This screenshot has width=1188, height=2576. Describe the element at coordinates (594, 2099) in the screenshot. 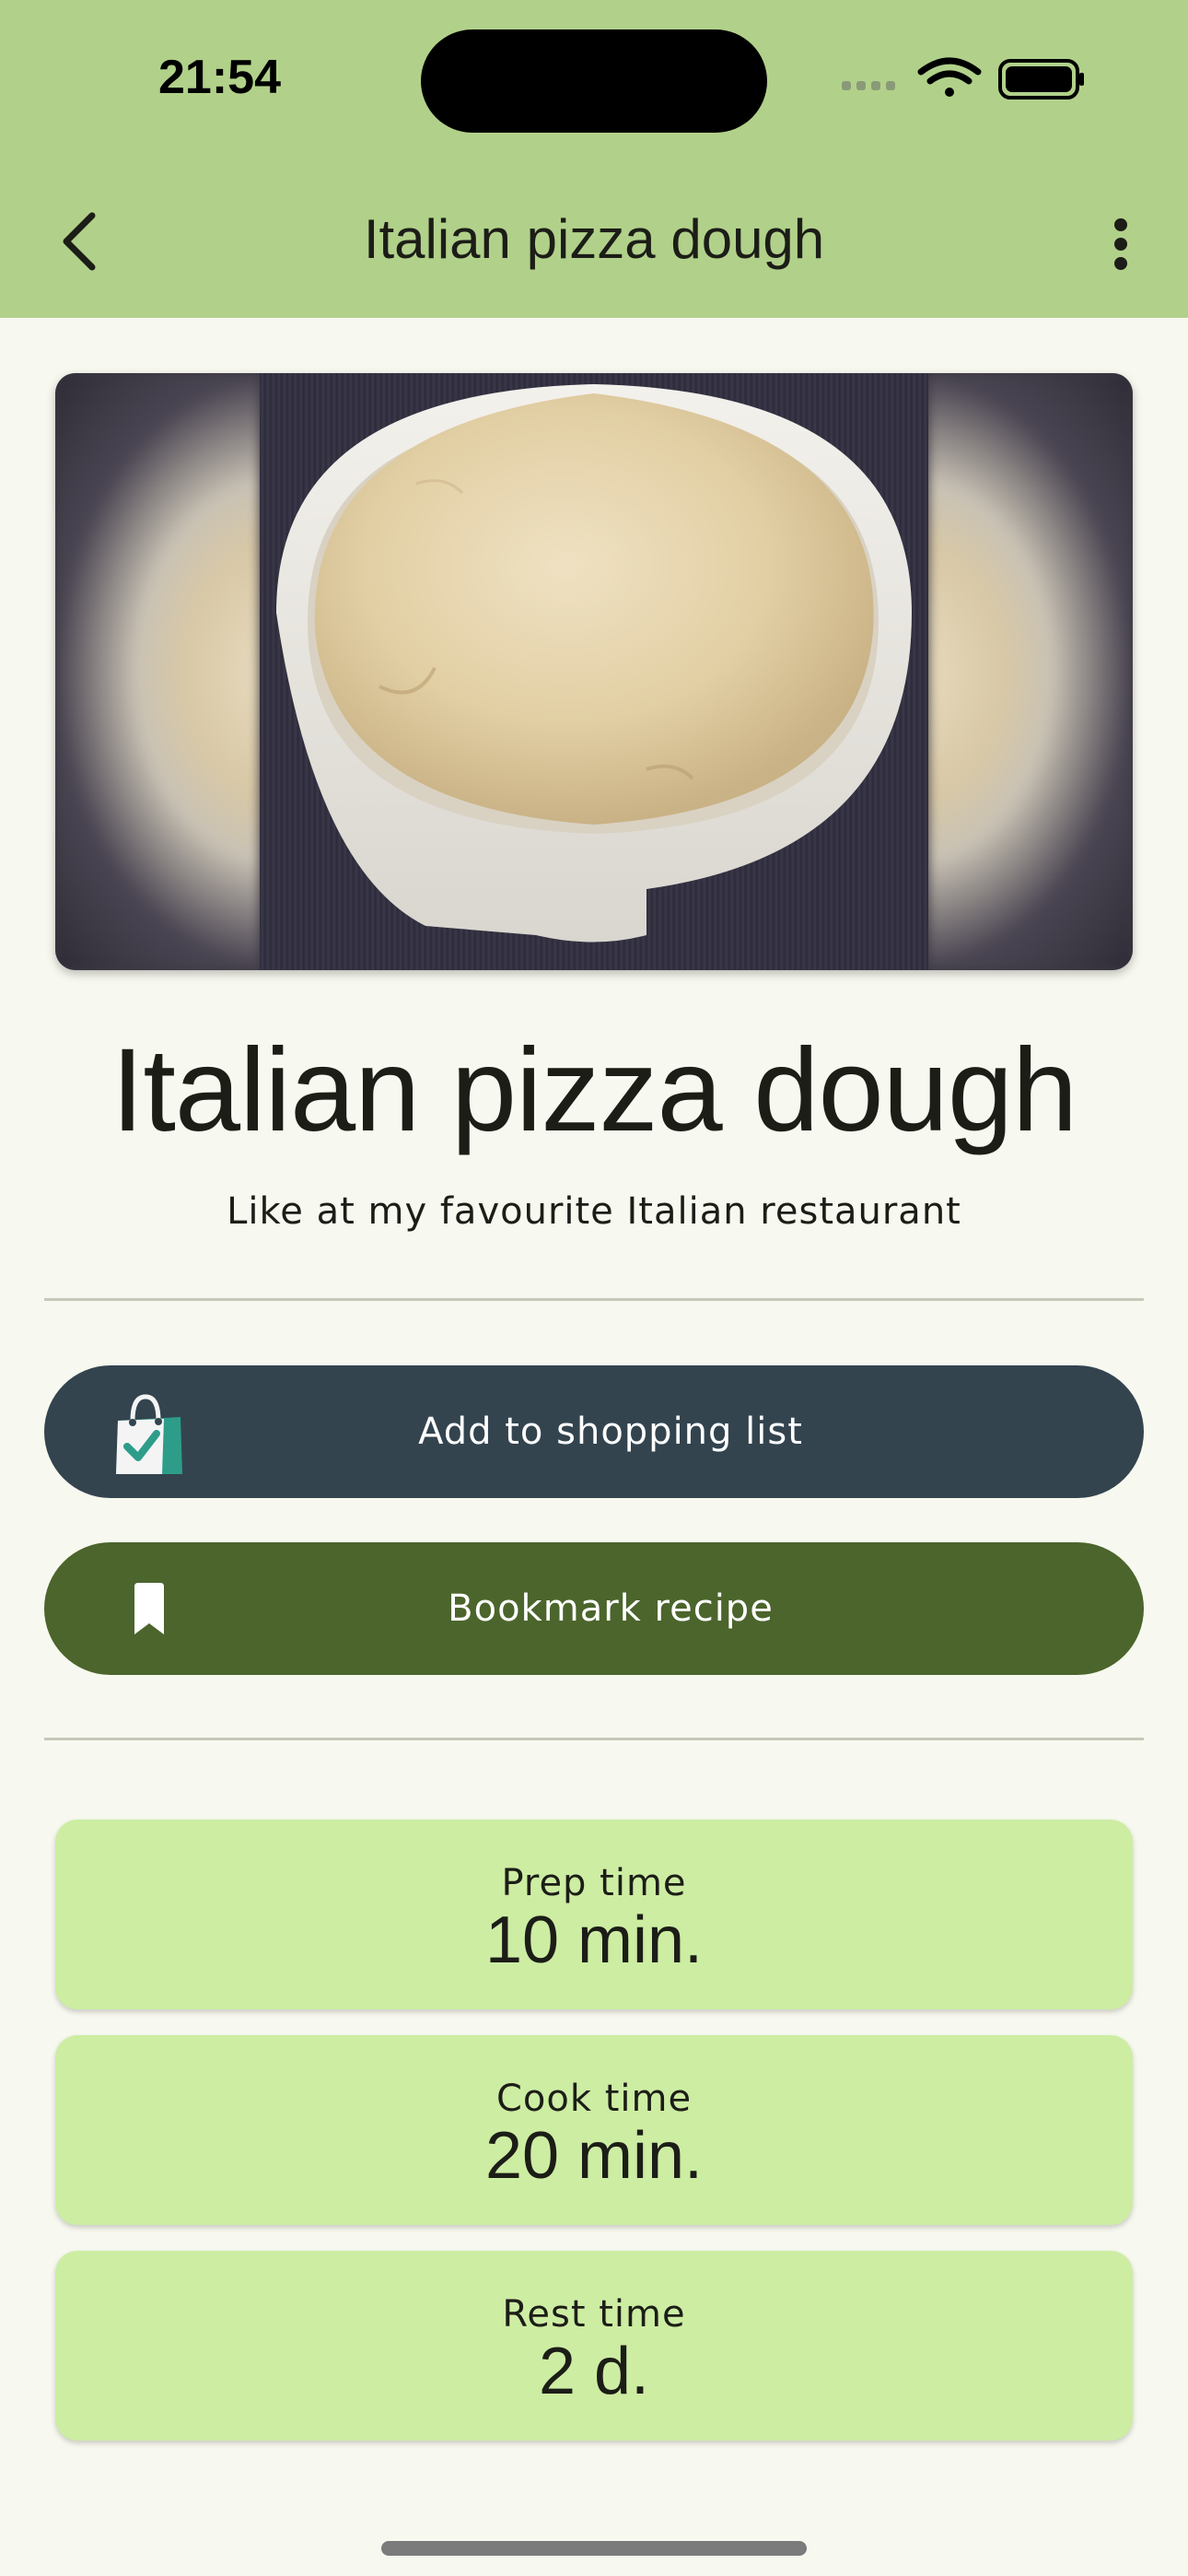

I see `cook-time-label: Cook time` at that location.